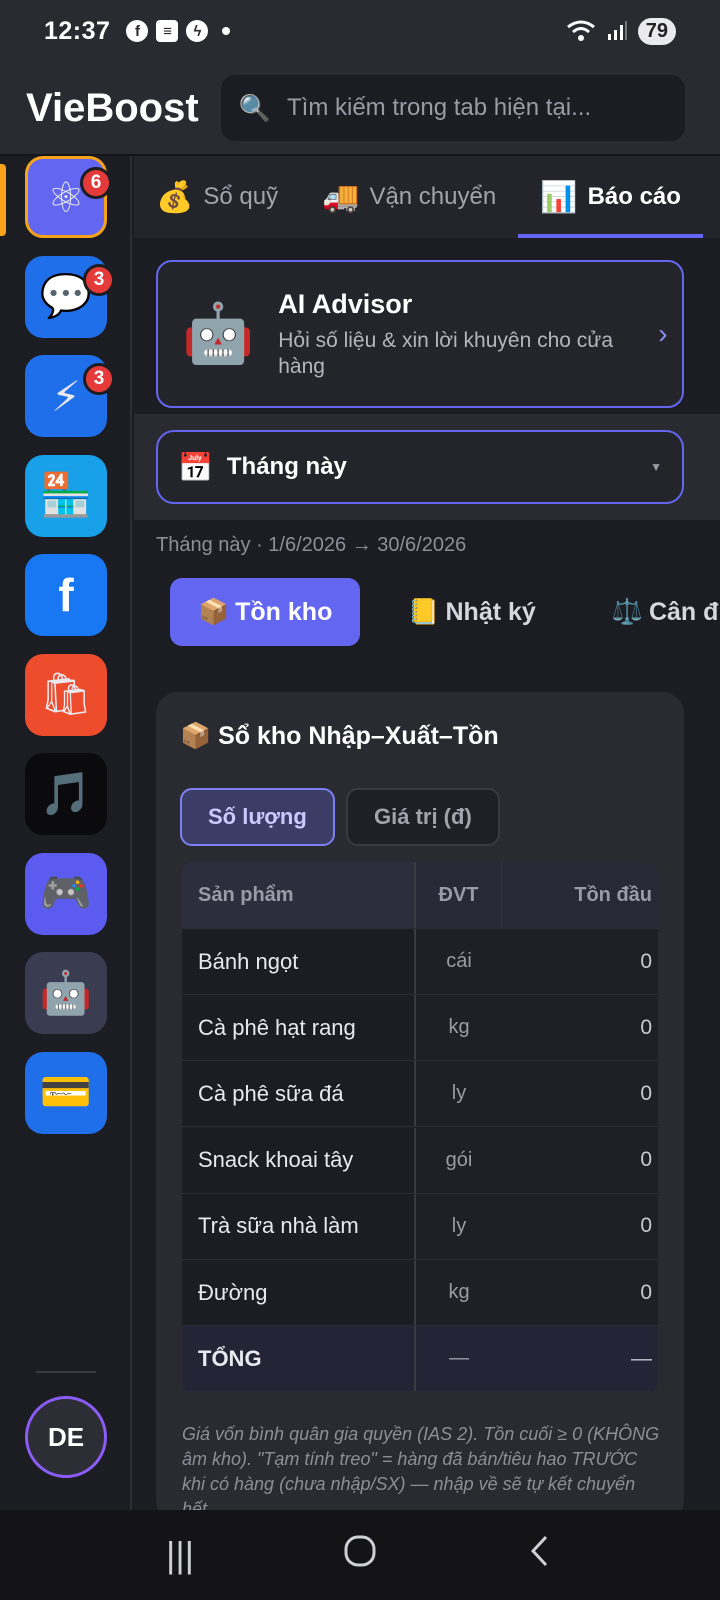 Image resolution: width=720 pixels, height=1600 pixels. I want to click on tab-van-chuyen: 🚚 Vận chuyển, so click(409, 197).